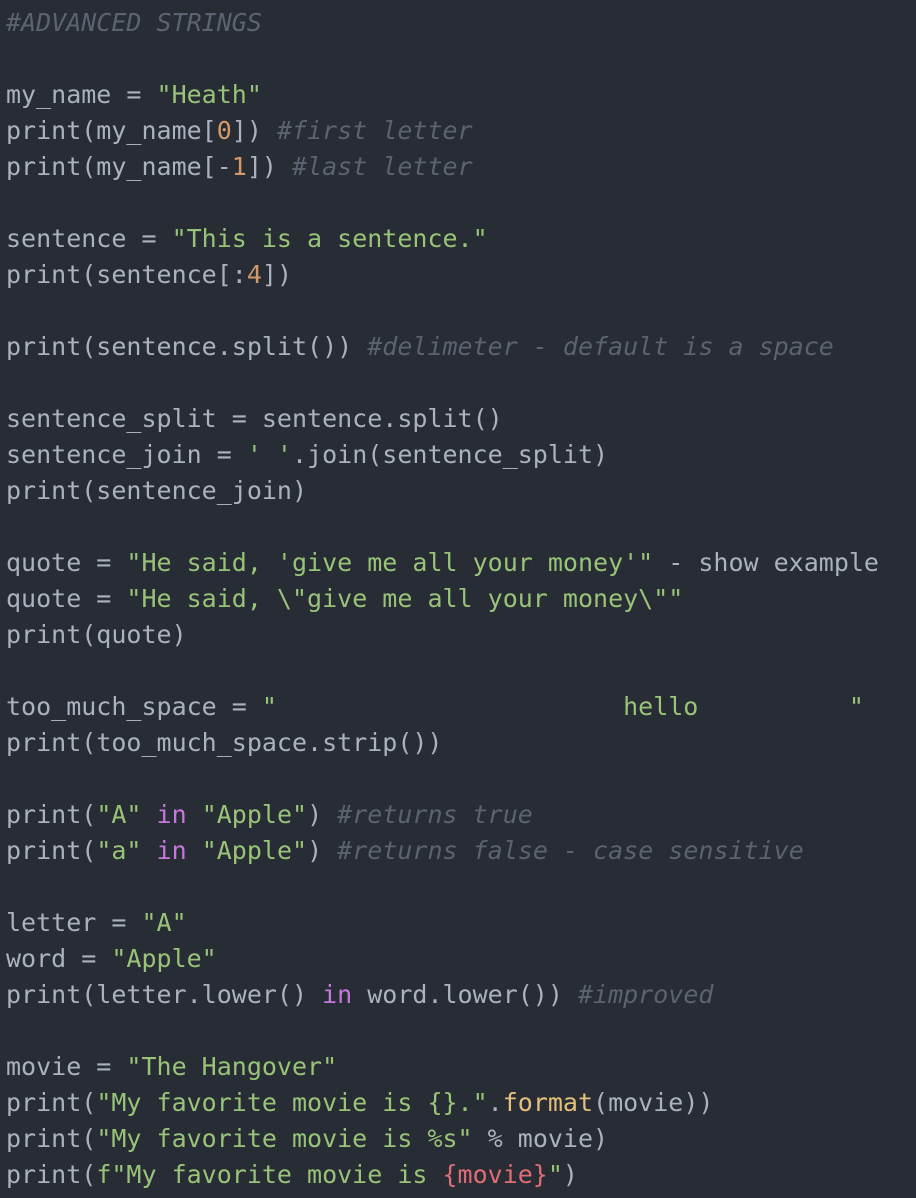 The image size is (916, 1198). Describe the element at coordinates (461, 491) in the screenshot. I see `code-line: print(sentence_join)` at that location.